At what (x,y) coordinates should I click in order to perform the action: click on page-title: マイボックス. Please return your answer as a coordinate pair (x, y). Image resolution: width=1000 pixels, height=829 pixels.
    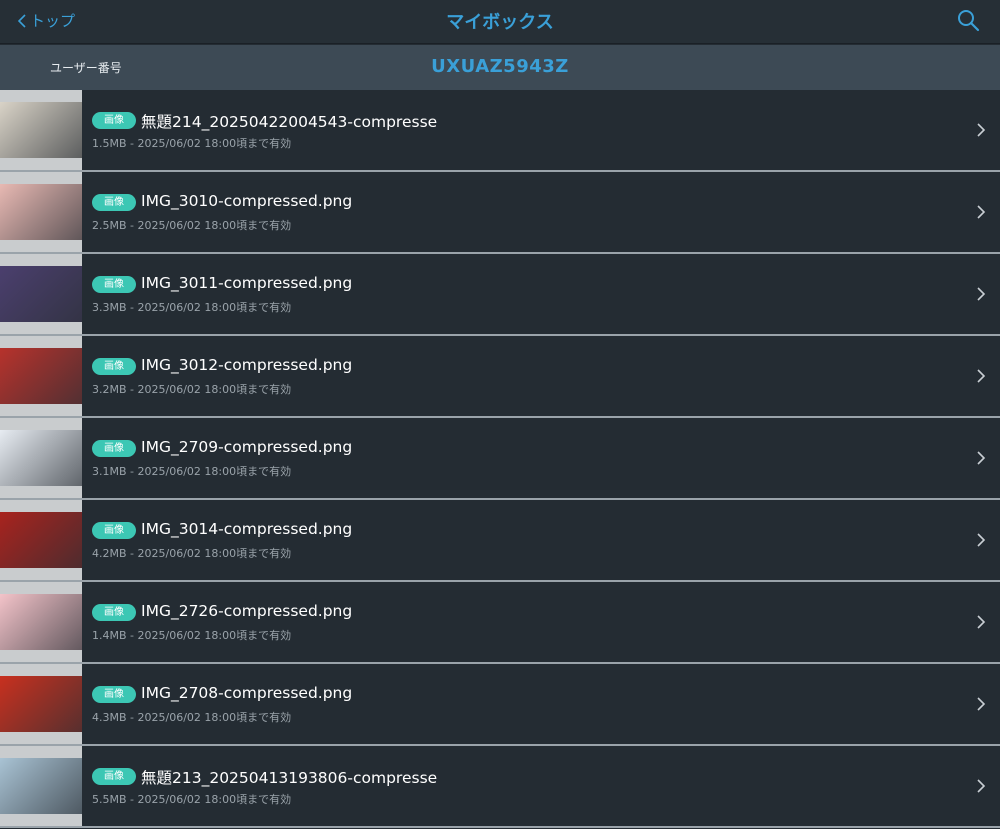
    Looking at the image, I should click on (500, 22).